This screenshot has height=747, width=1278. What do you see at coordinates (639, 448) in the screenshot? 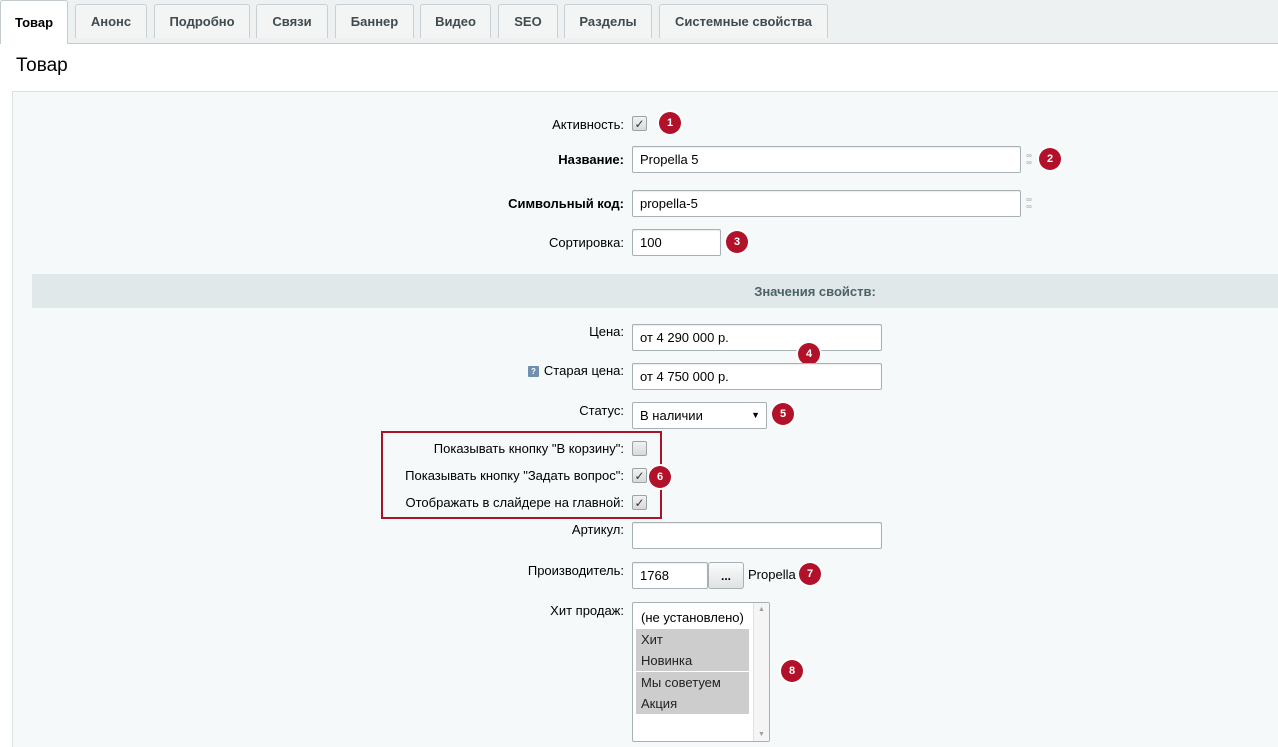
I see `show-cart-checkbox` at bounding box center [639, 448].